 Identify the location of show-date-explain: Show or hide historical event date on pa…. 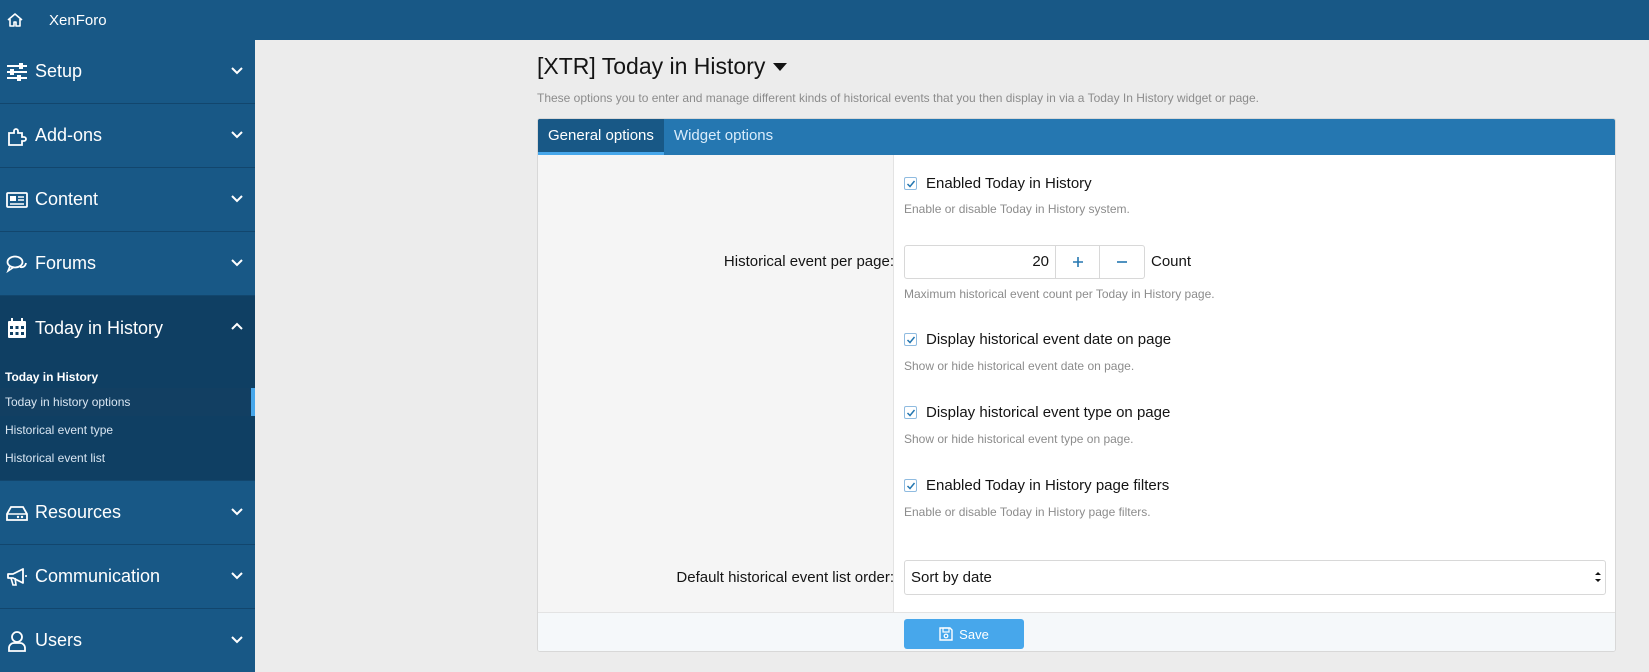
(1019, 366).